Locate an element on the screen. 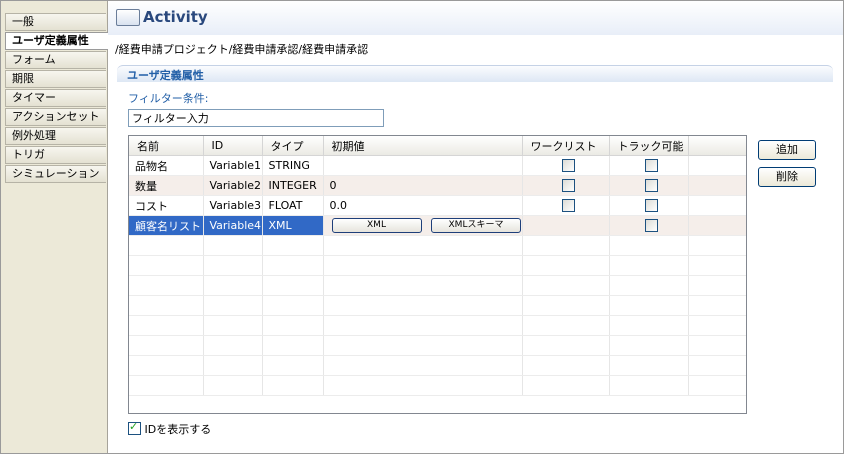  breadcrumb: /経費申請プロジェクト/経費申請承認/経費申請承認 is located at coordinates (242, 49).